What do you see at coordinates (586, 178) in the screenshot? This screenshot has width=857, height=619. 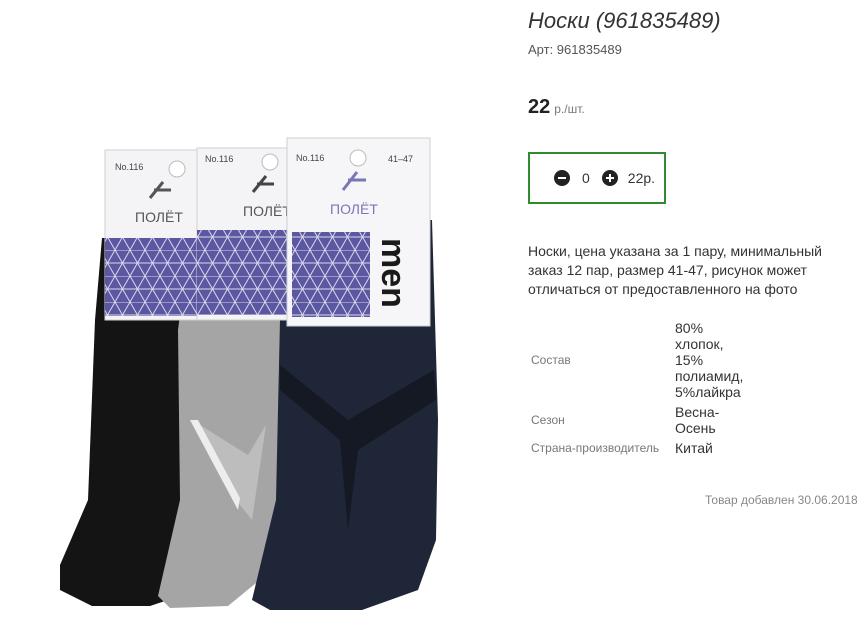 I see `quantity-value: 0` at bounding box center [586, 178].